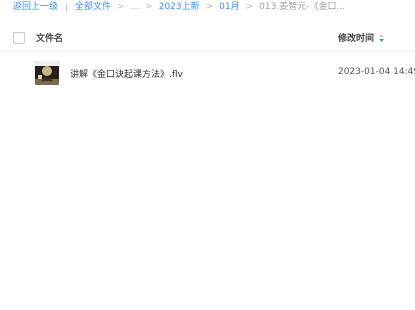 The width and height of the screenshot is (415, 310). Describe the element at coordinates (35, 7) in the screenshot. I see `back-link: 返回上一级` at that location.